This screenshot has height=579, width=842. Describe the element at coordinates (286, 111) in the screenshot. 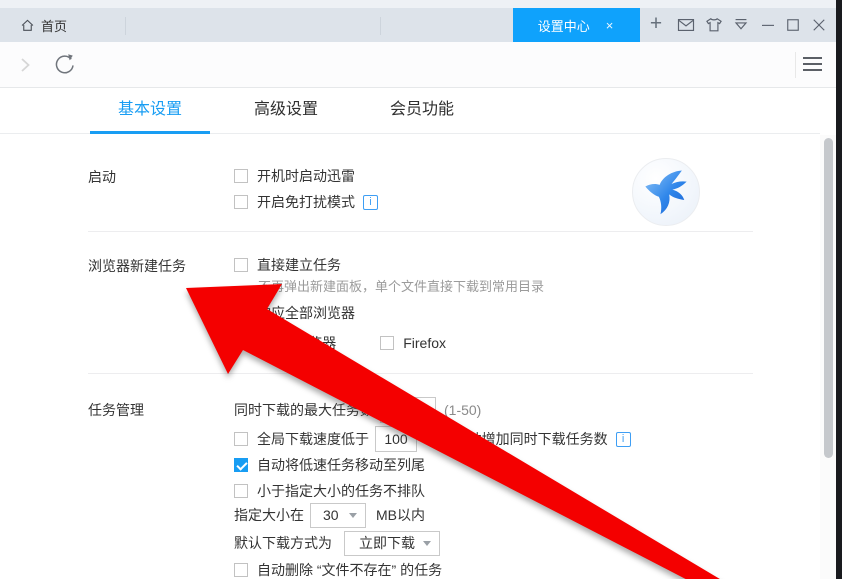

I see `tab-advanced-settings: 高级设置` at that location.